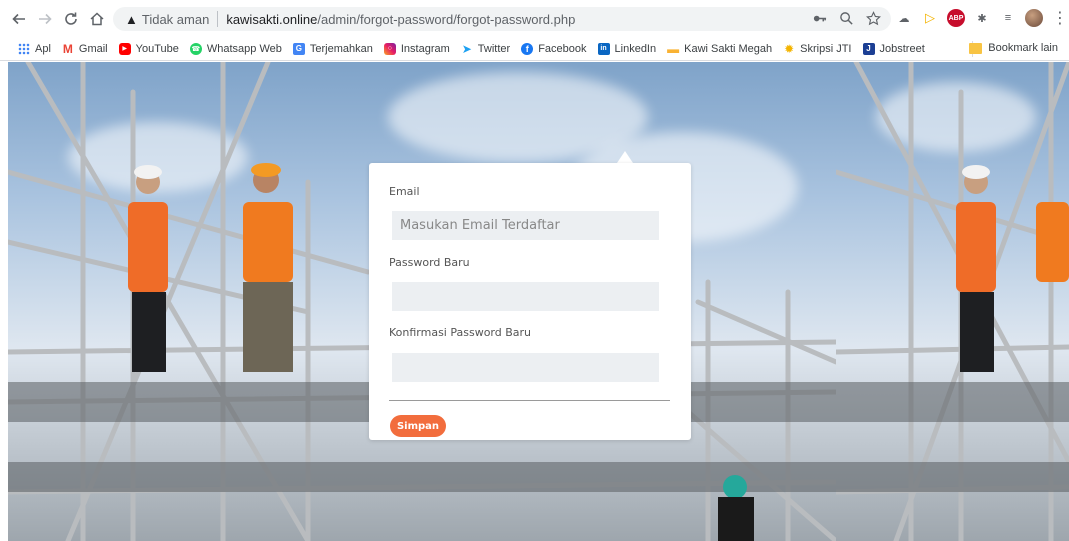 The width and height of the screenshot is (1069, 541). I want to click on bookmark-skripsi: ✹ Skripsi JTI, so click(817, 48).